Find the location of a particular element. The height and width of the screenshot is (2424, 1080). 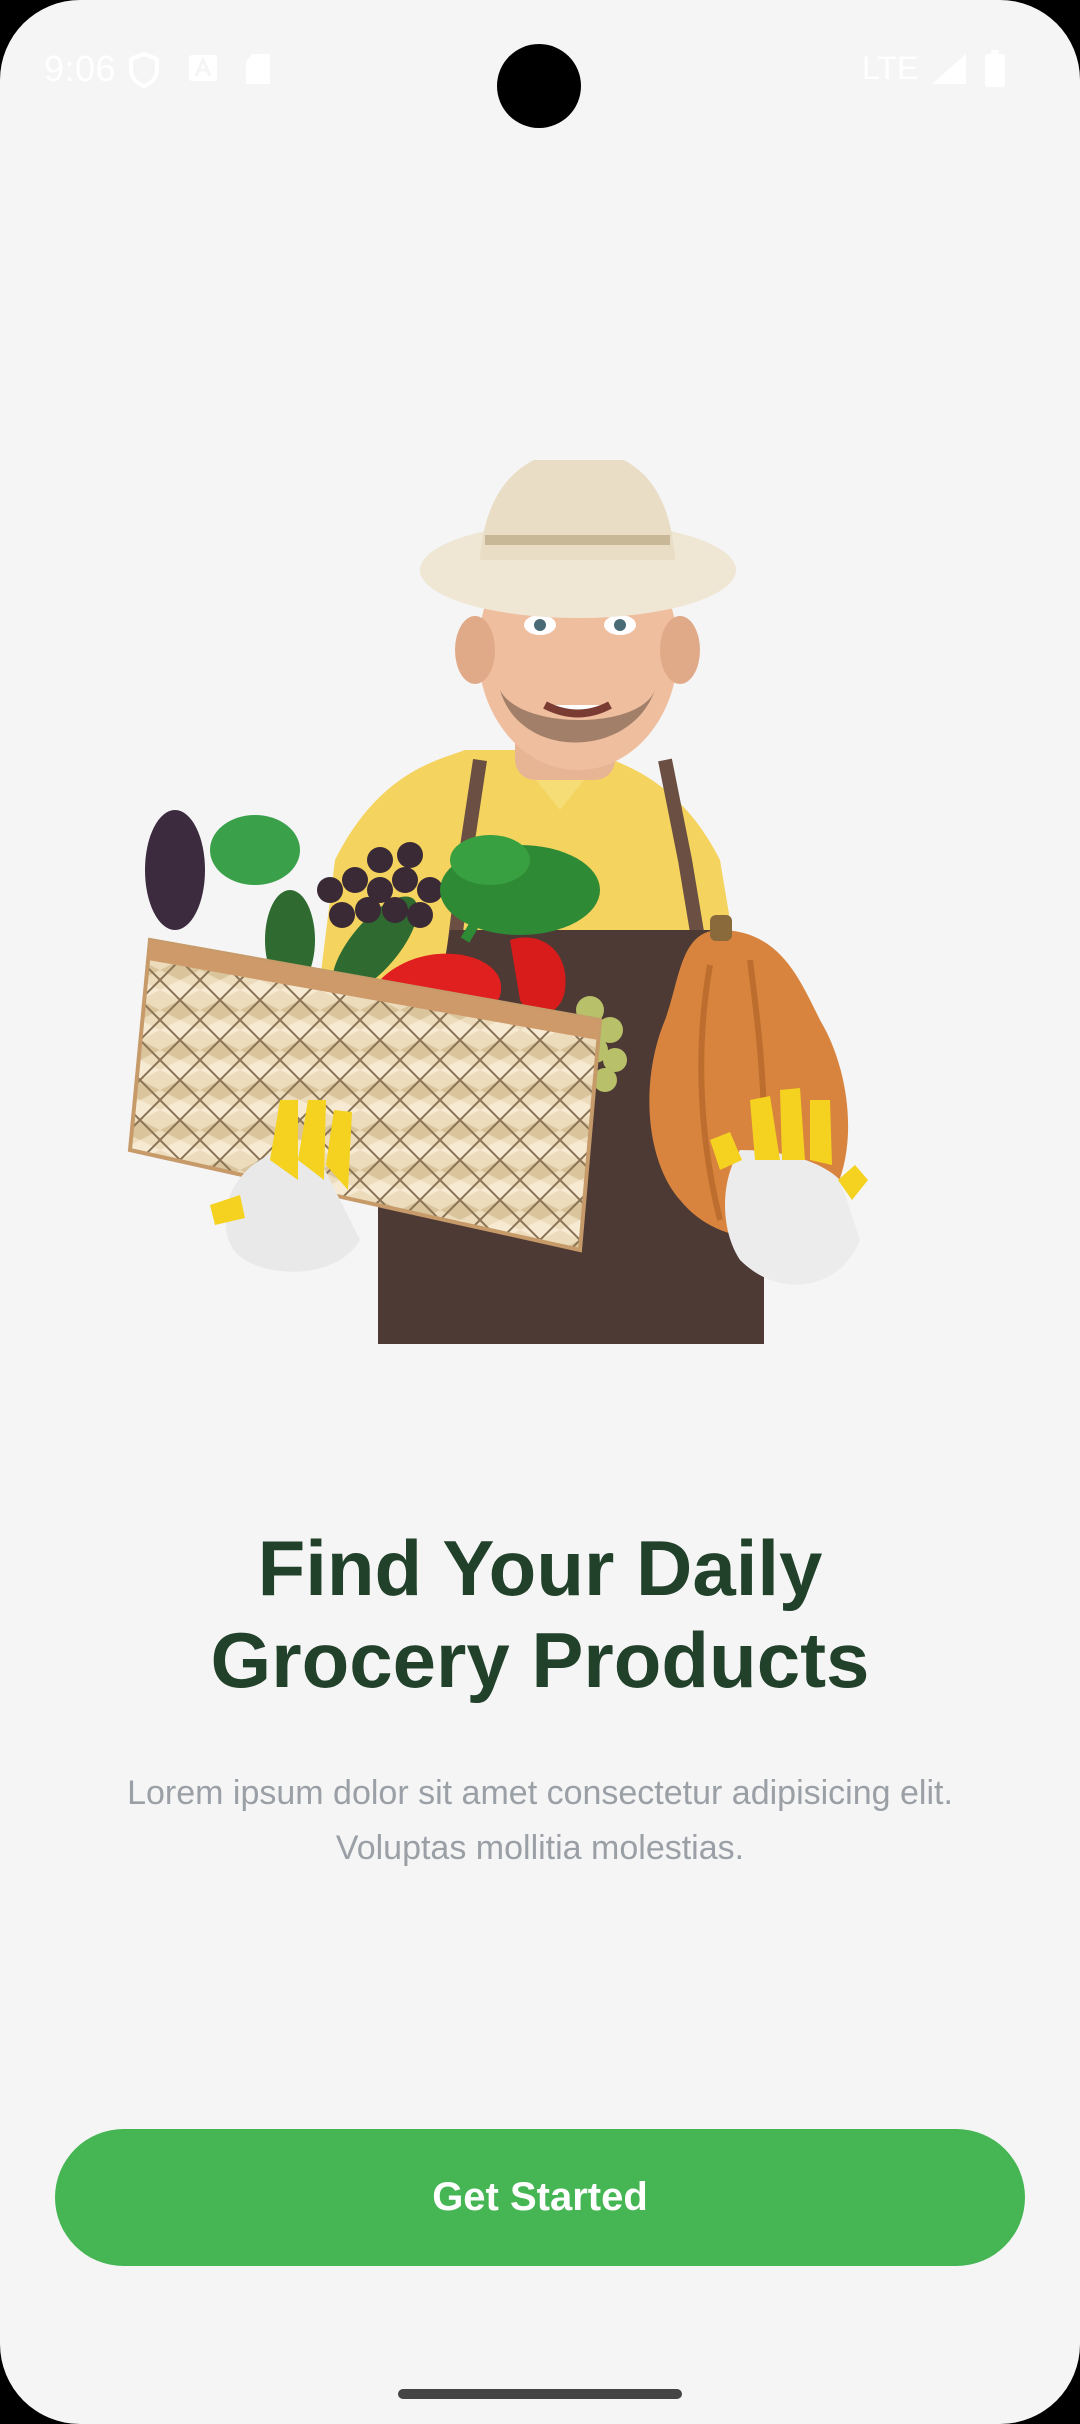

sd-card-icon is located at coordinates (258, 71).